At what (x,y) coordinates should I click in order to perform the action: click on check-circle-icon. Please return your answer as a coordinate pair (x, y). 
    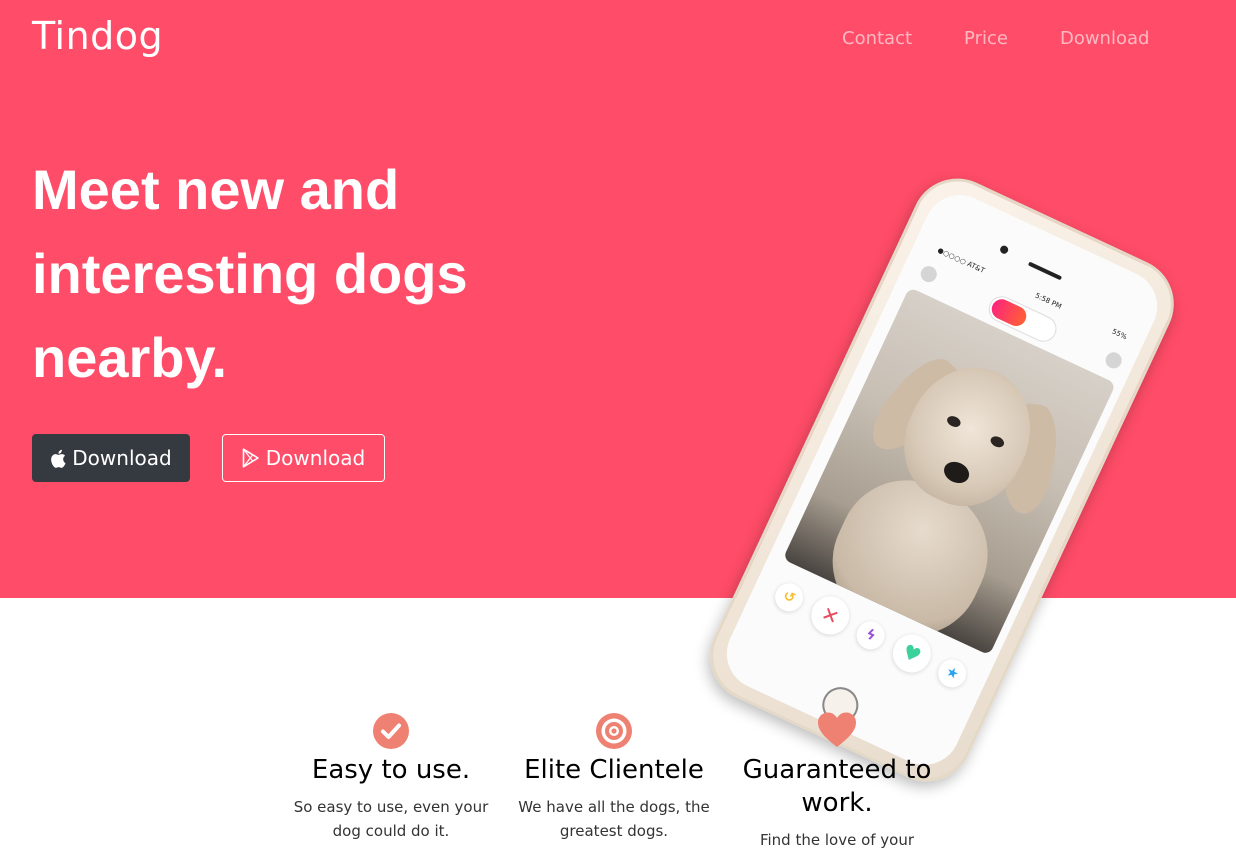
    Looking at the image, I should click on (391, 731).